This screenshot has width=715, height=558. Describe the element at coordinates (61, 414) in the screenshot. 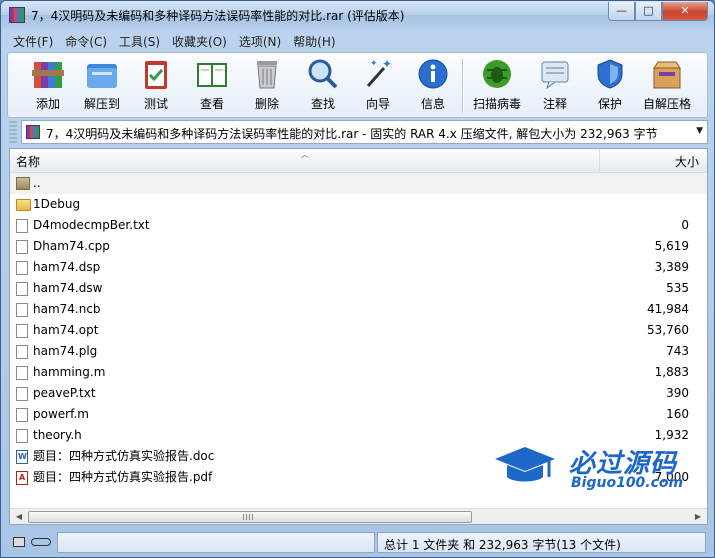

I see `file-name: powerf.m` at that location.